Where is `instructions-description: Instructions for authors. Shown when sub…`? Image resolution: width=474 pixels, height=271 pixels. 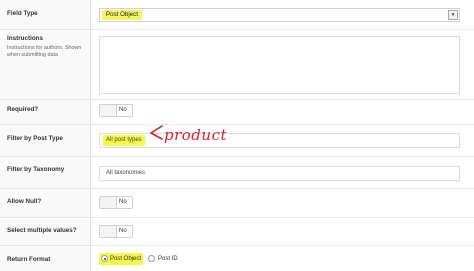 instructions-description: Instructions for authors. Shown when sub… is located at coordinates (44, 52).